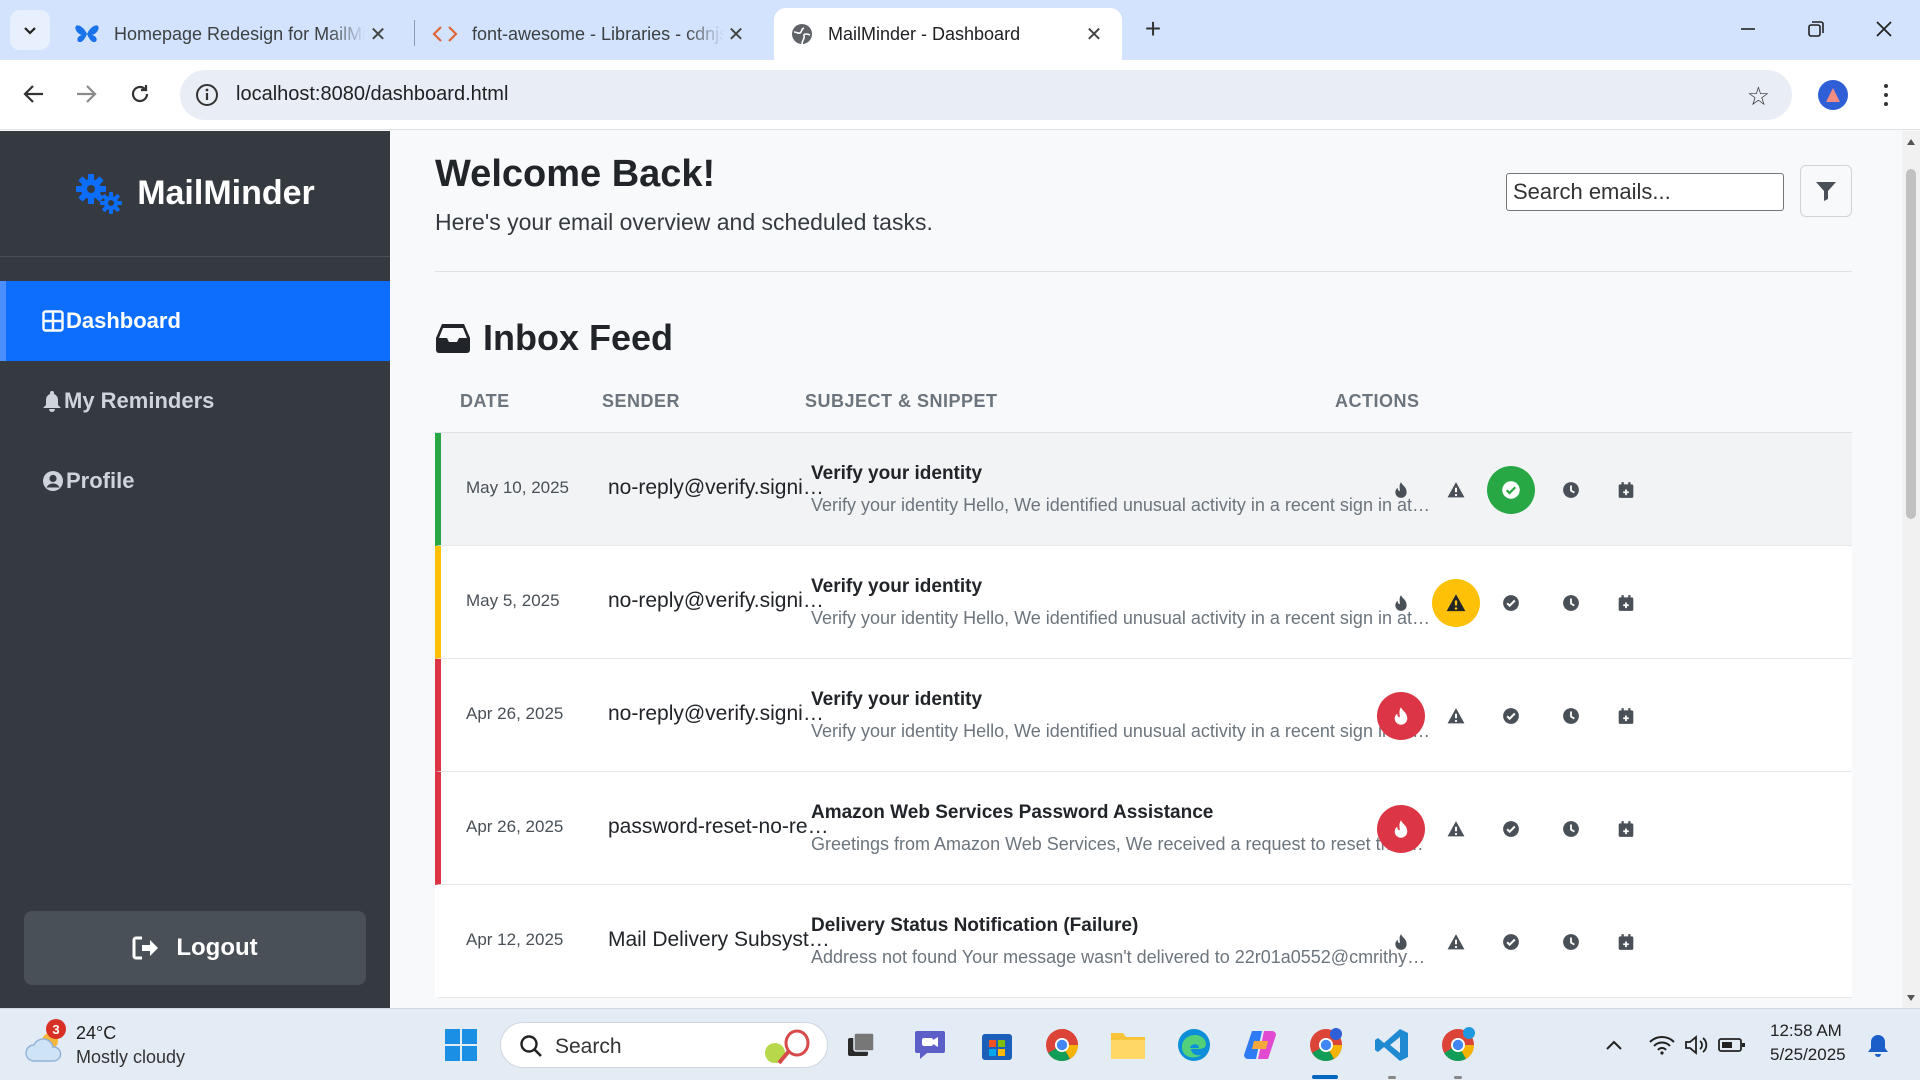 The height and width of the screenshot is (1080, 1920). I want to click on logout-button: Logout, so click(195, 948).